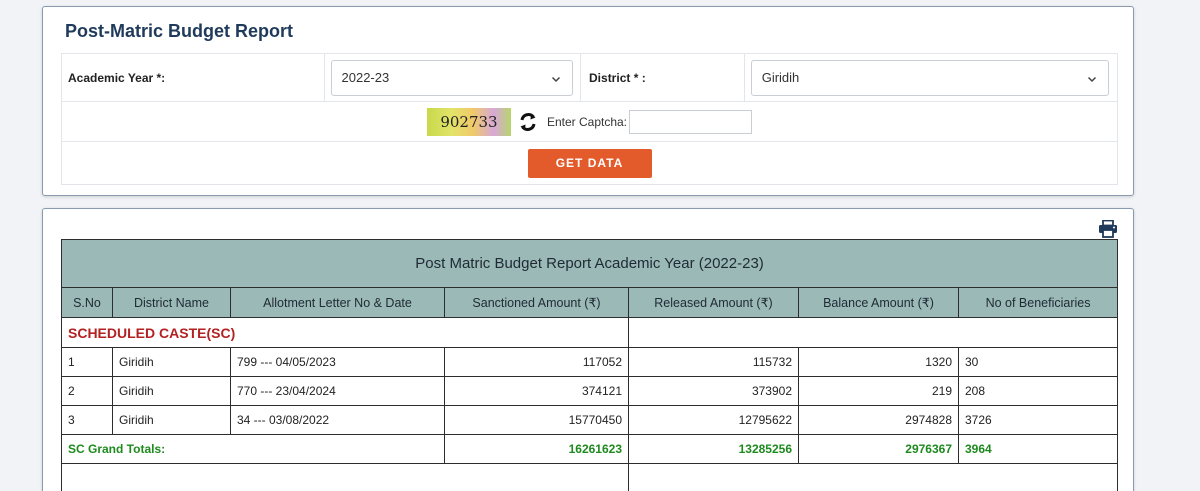  Describe the element at coordinates (536, 420) in the screenshot. I see `cell-sanctioned: 15770450` at that location.